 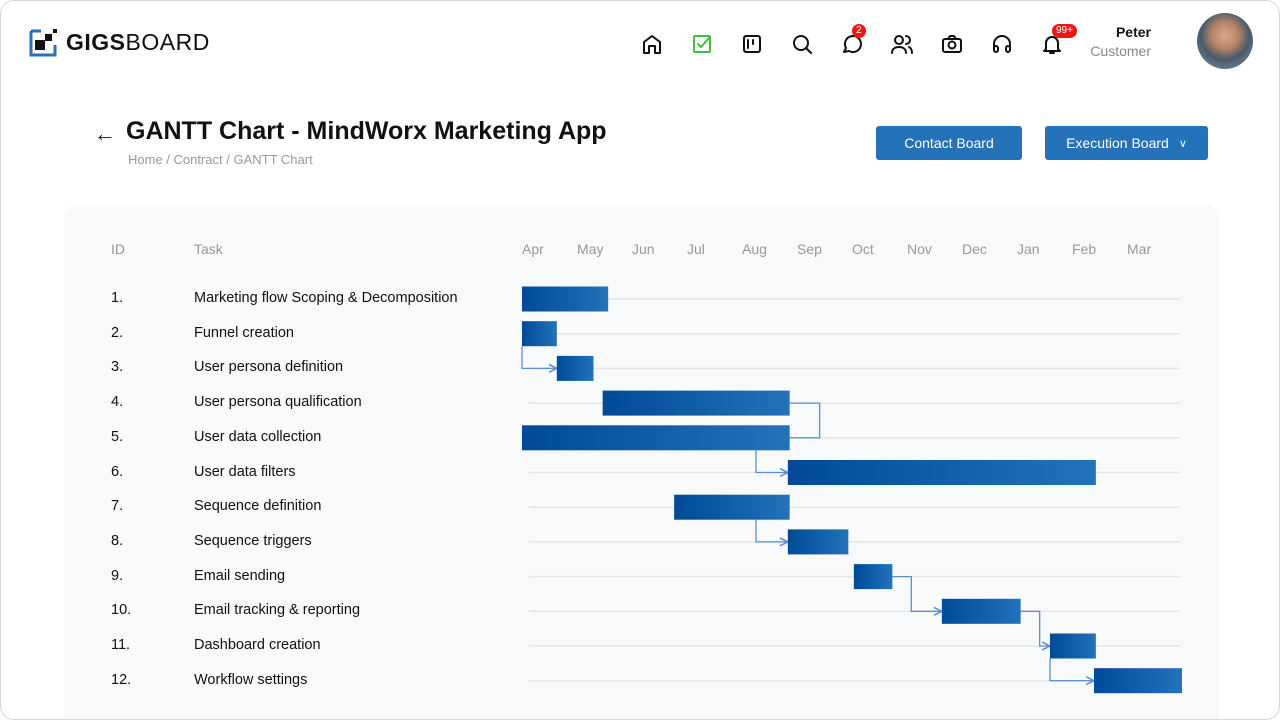 I want to click on month-tick-label: Mar, so click(x=1139, y=249).